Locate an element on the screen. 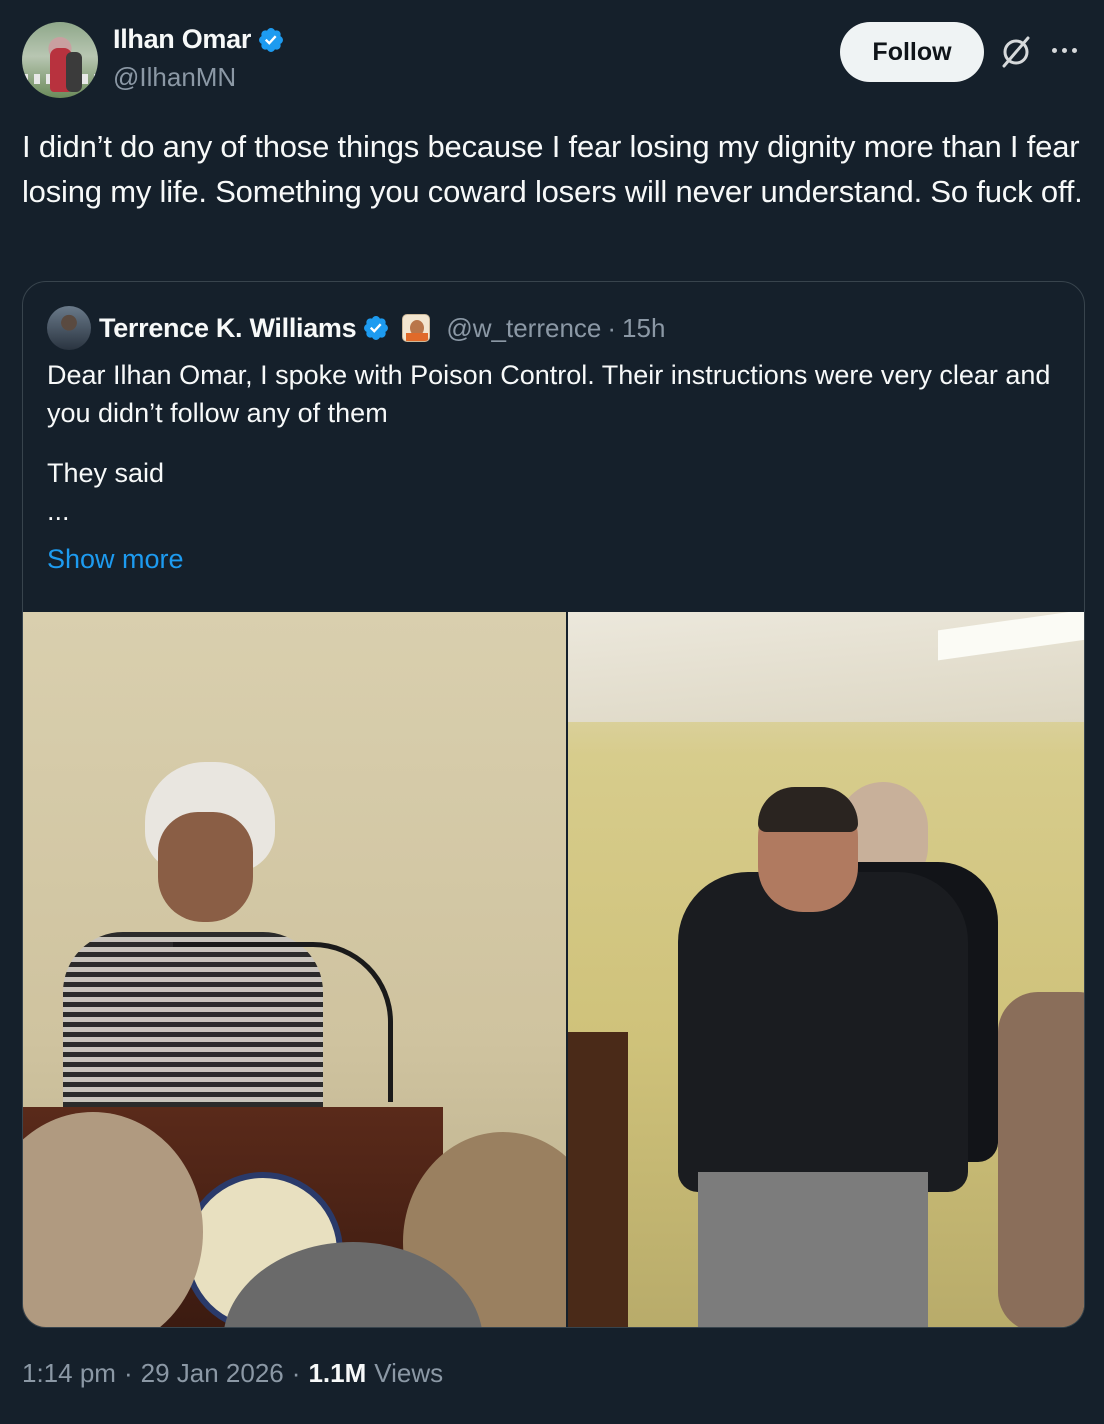 The width and height of the screenshot is (1104, 1424). grok-icon is located at coordinates (1016, 52).